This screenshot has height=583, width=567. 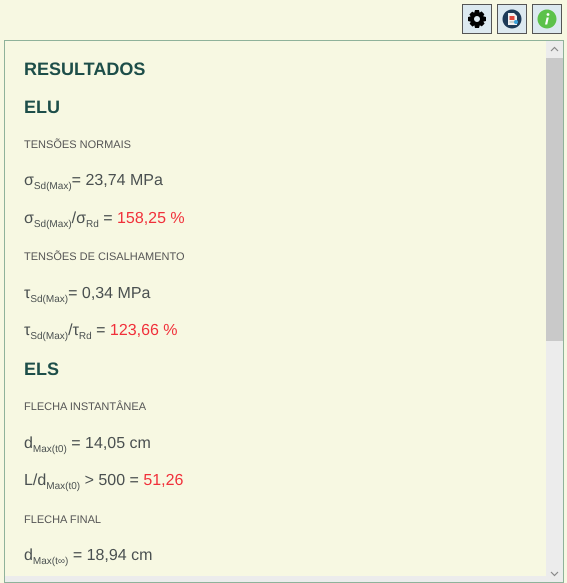 What do you see at coordinates (104, 257) in the screenshot?
I see `subheading: TENSÕES DE CISALHAMENTO` at bounding box center [104, 257].